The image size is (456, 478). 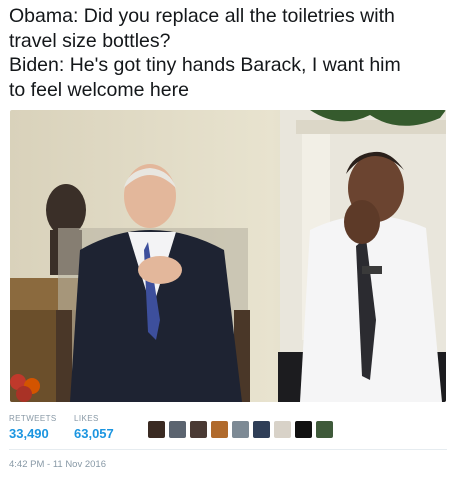 What do you see at coordinates (29, 433) in the screenshot?
I see `retweets-count: 33,490` at bounding box center [29, 433].